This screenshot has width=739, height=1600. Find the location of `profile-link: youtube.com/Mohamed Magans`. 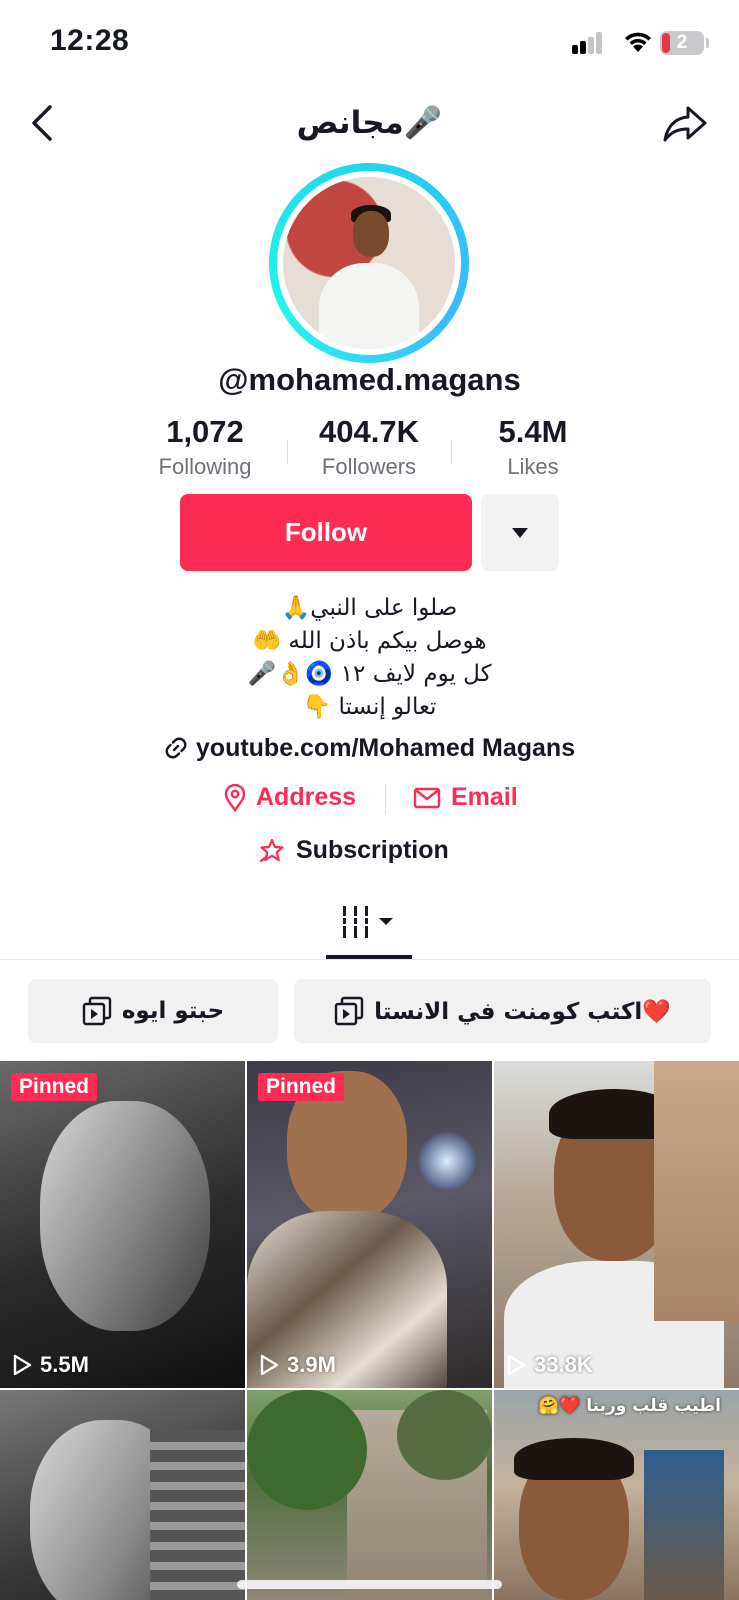

profile-link: youtube.com/Mohamed Magans is located at coordinates (369, 748).